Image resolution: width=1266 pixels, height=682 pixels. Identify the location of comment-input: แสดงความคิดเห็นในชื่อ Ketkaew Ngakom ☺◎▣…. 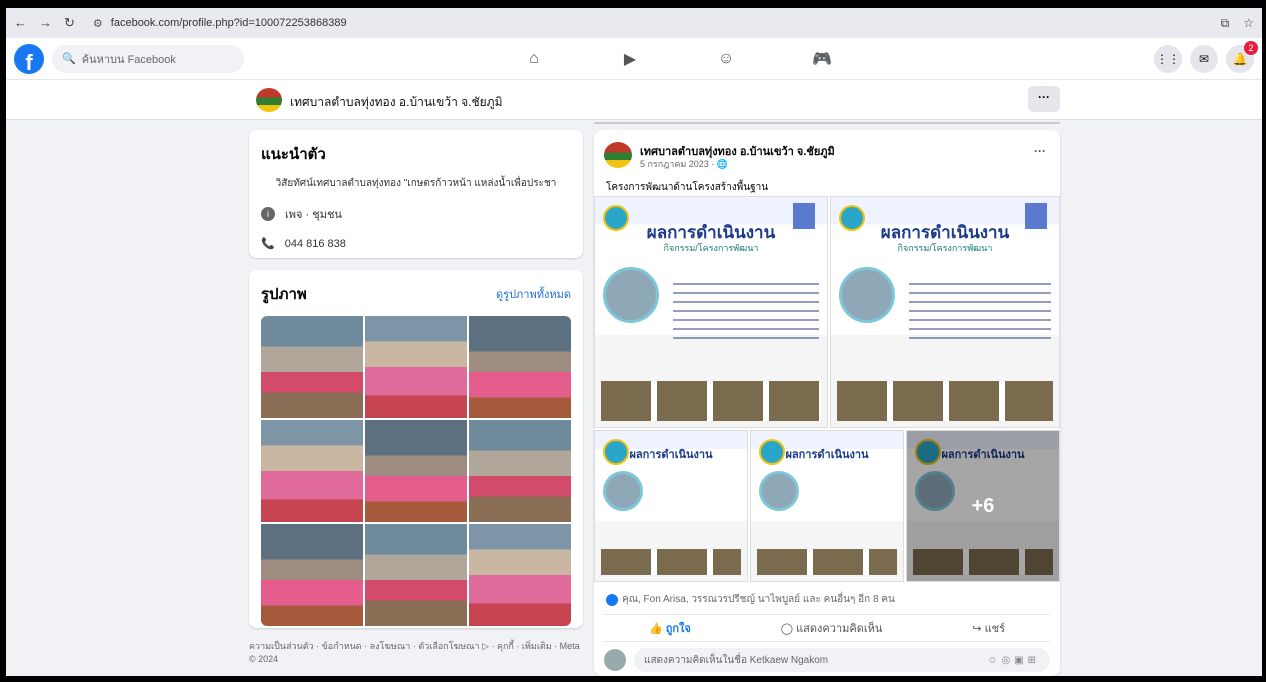
(842, 660).